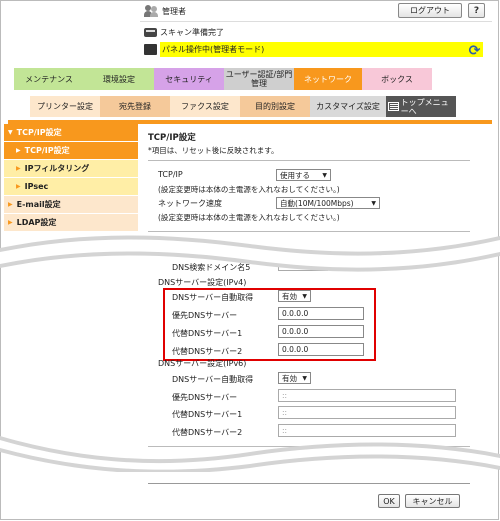 The image size is (500, 521). What do you see at coordinates (71, 151) in the screenshot?
I see `sidebar-item-tcpip: ▶ TCP/IP設定` at bounding box center [71, 151].